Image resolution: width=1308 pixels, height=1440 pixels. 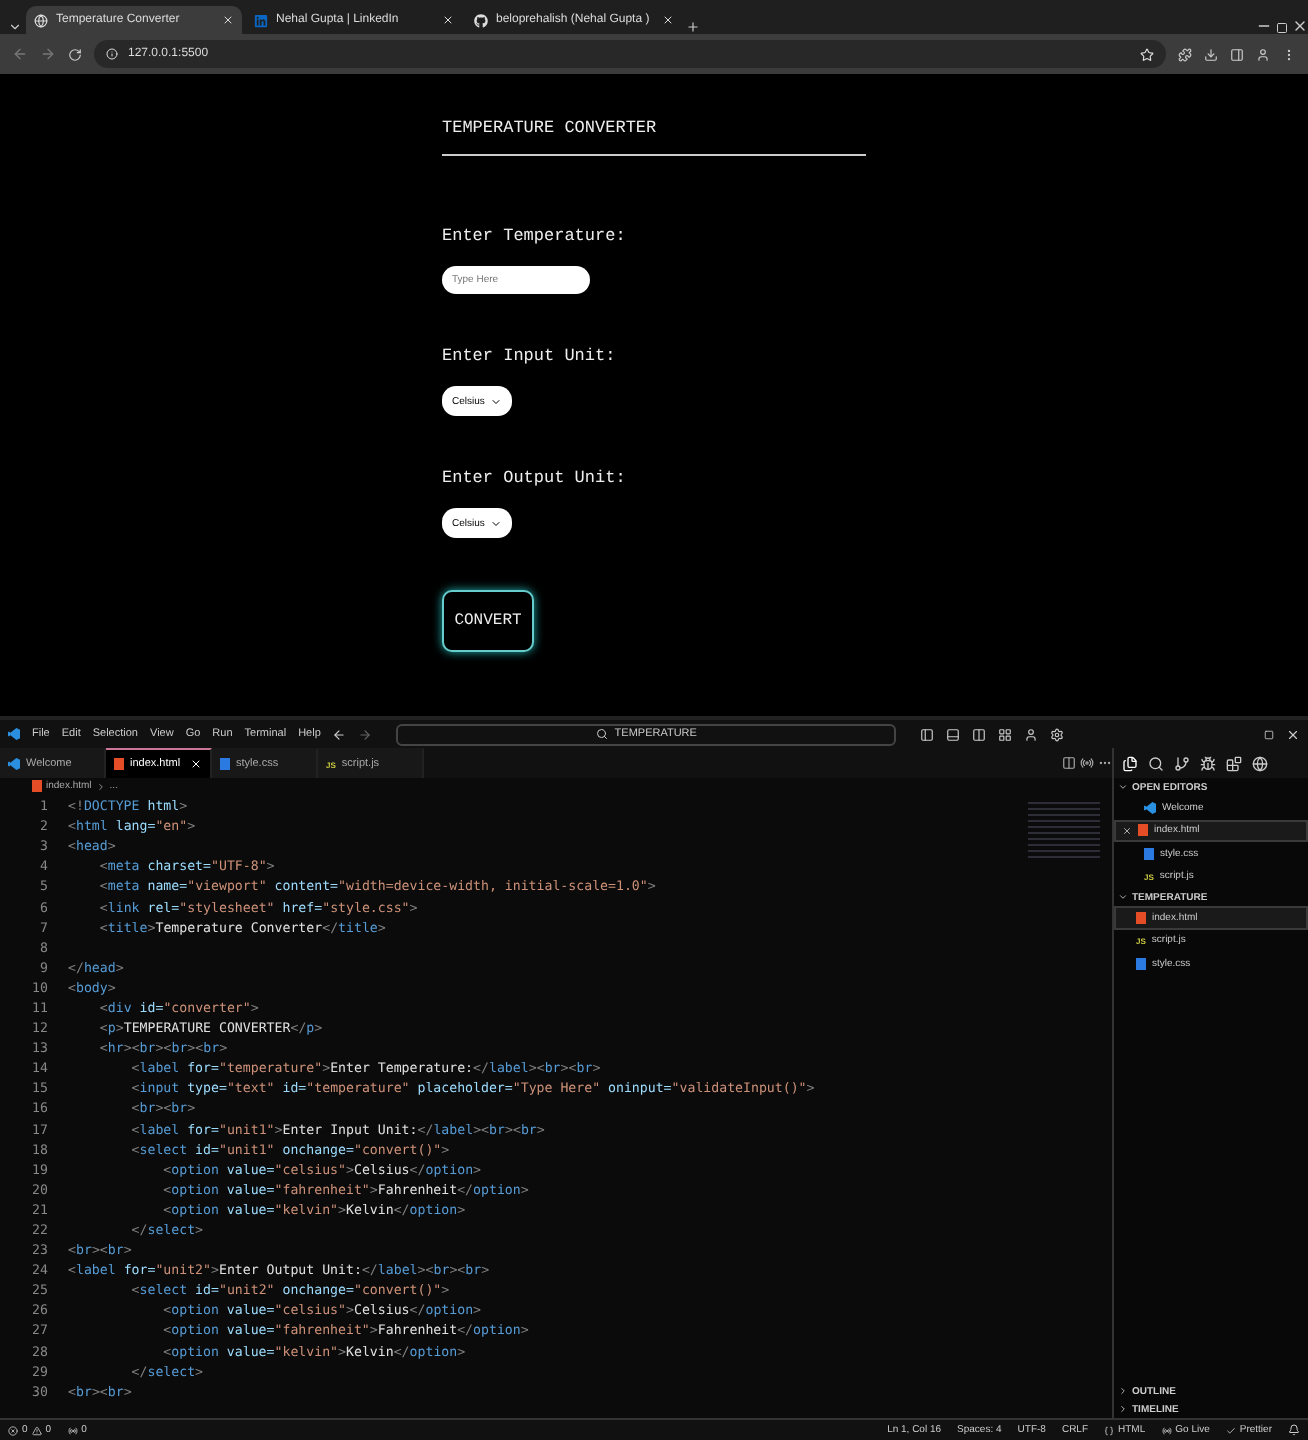 What do you see at coordinates (1031, 734) in the screenshot?
I see `account-icon` at bounding box center [1031, 734].